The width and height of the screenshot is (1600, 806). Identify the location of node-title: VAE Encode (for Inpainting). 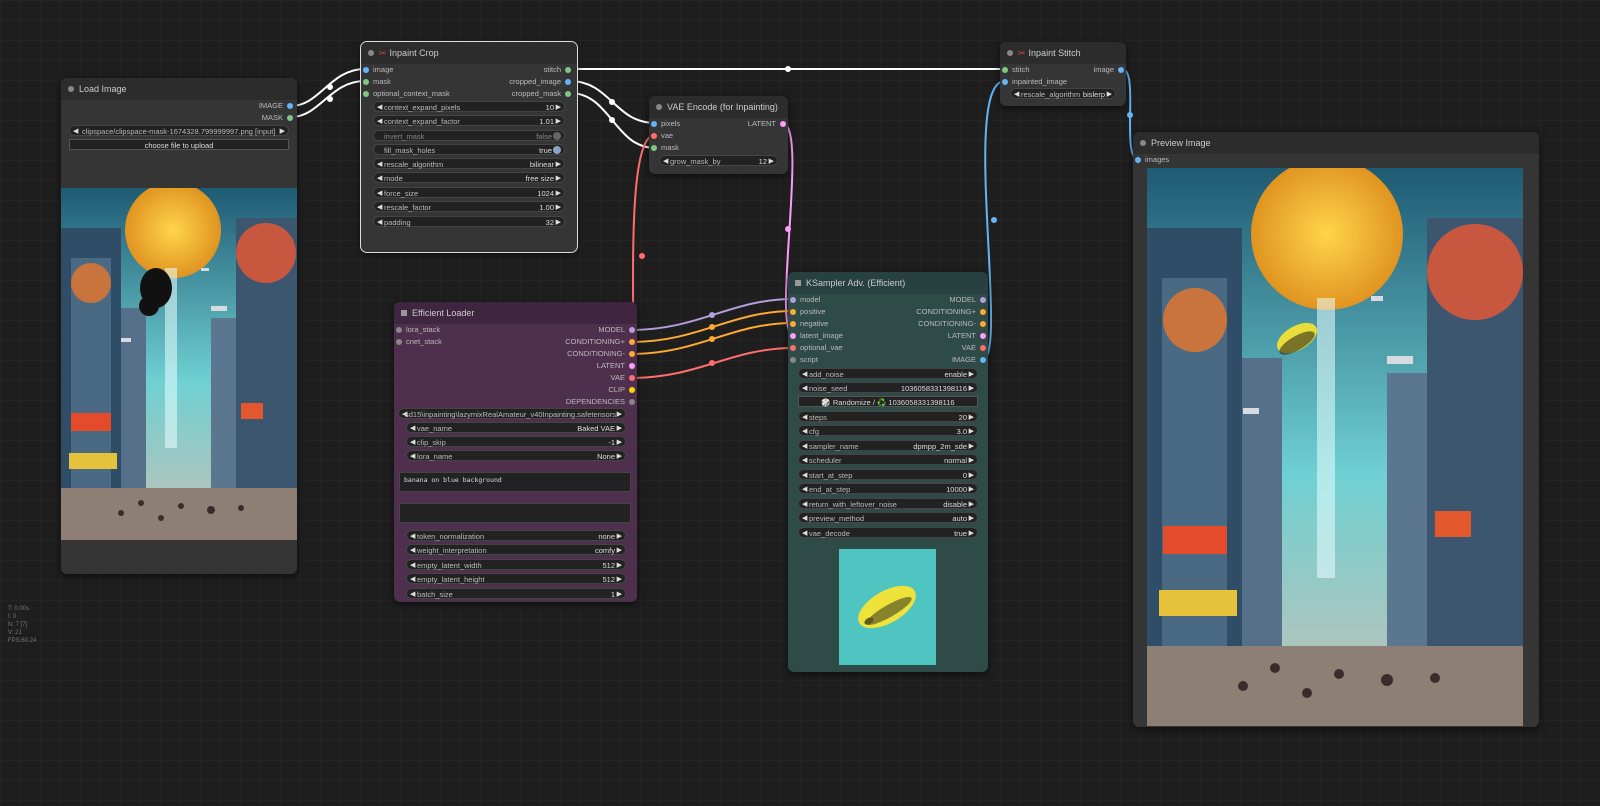
(722, 107).